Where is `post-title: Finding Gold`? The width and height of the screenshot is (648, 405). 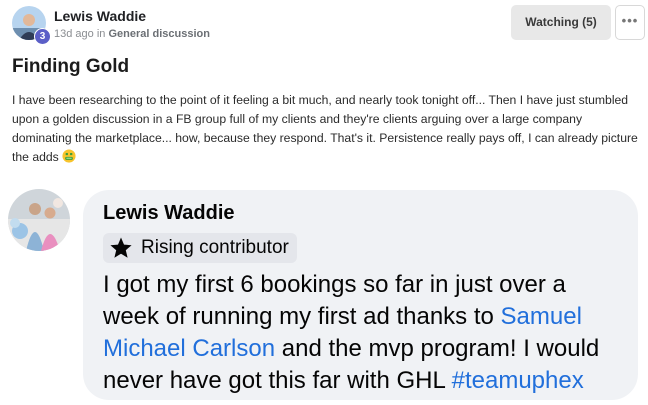 post-title: Finding Gold is located at coordinates (71, 66).